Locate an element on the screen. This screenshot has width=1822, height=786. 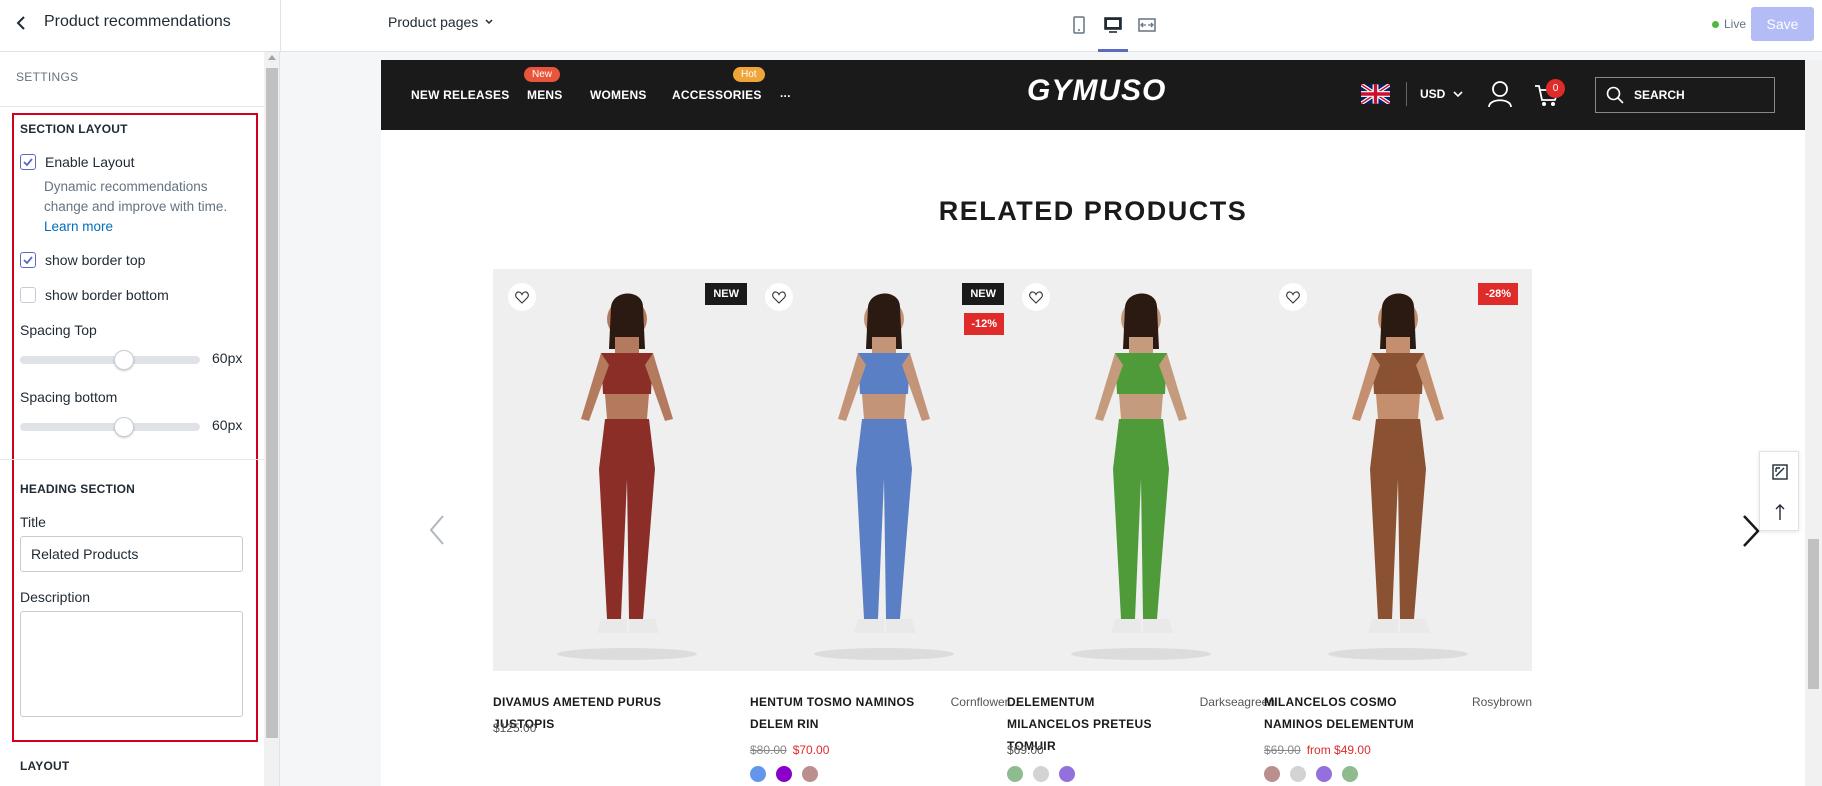
product-price: $69.00 from $49.00 is located at coordinates (1317, 750).